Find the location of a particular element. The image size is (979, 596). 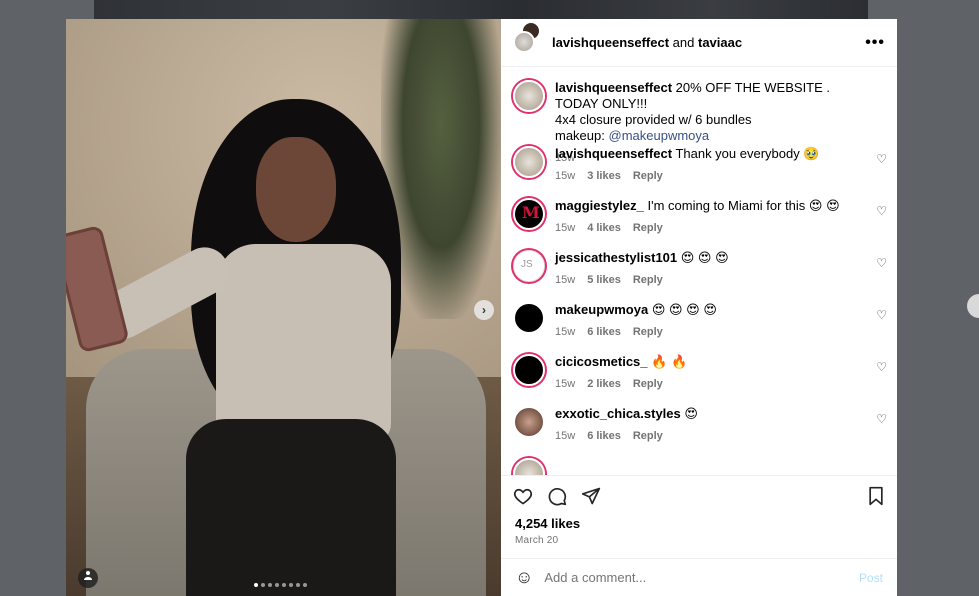

carousel-dots is located at coordinates (280, 585).